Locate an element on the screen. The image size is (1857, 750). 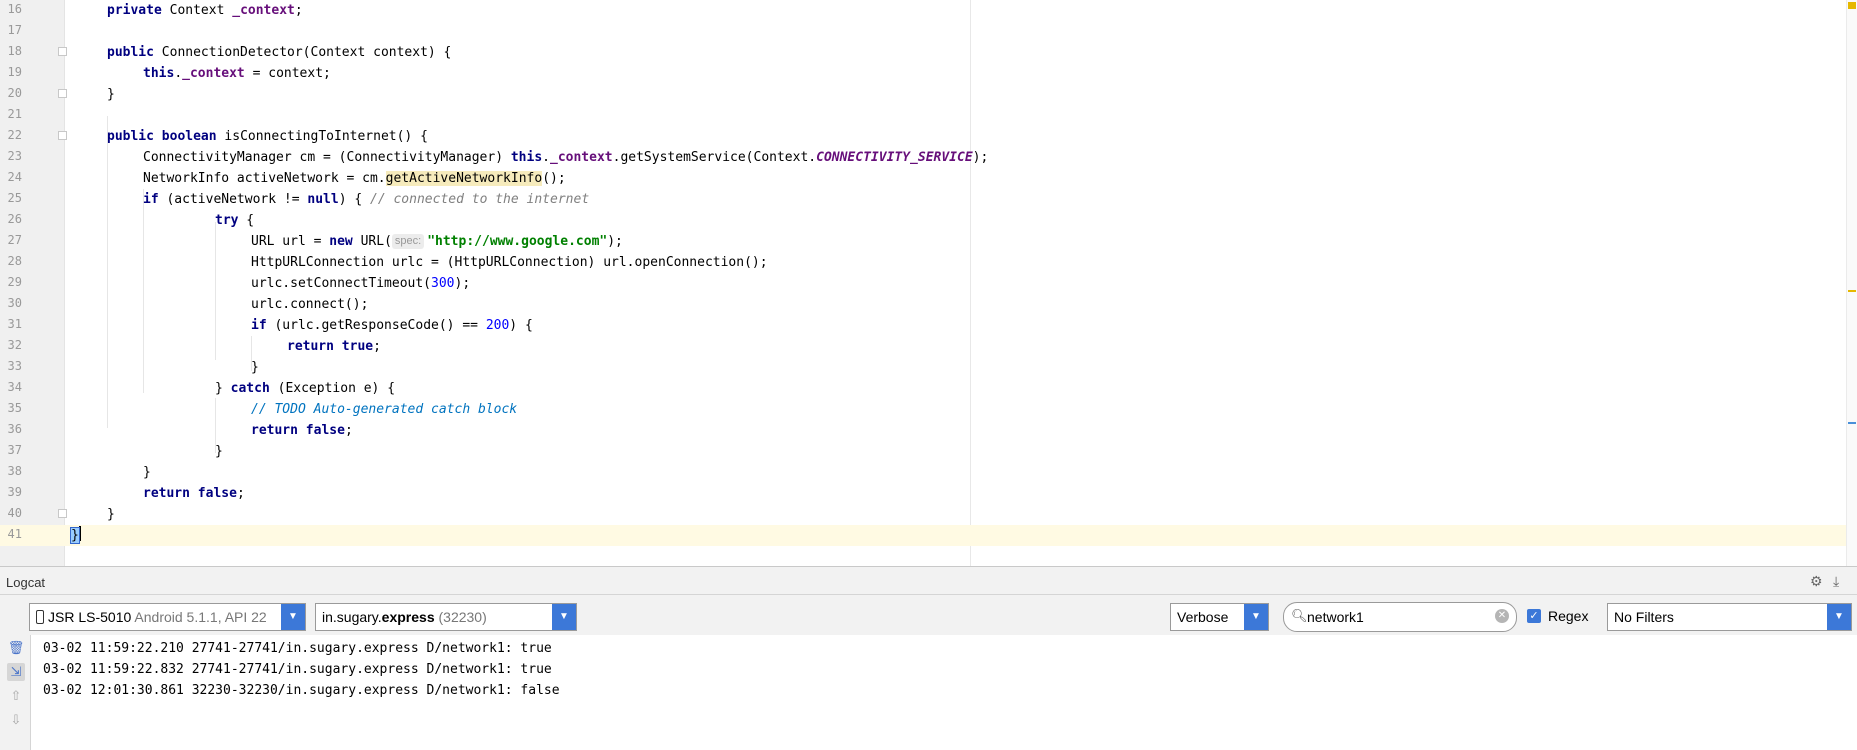
device-icon is located at coordinates (40, 617).